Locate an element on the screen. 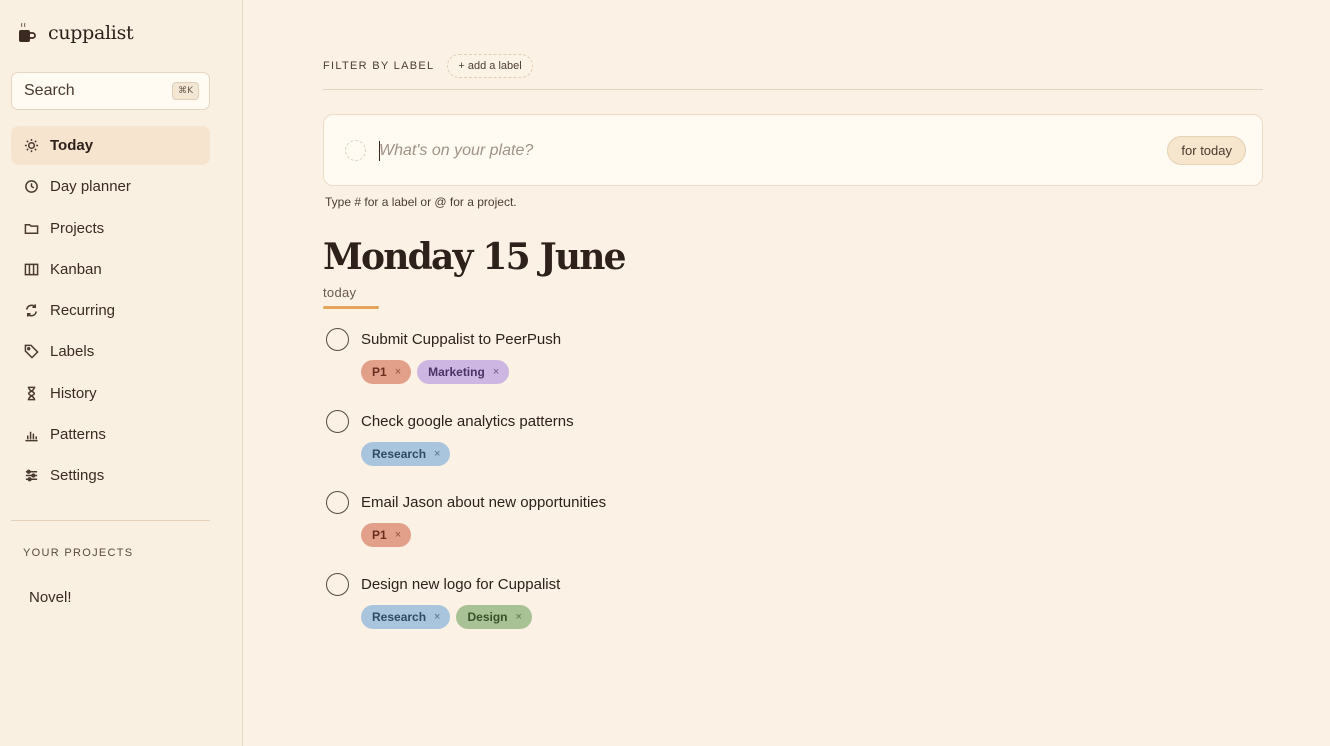  sidebar-item-label: History is located at coordinates (73, 393).